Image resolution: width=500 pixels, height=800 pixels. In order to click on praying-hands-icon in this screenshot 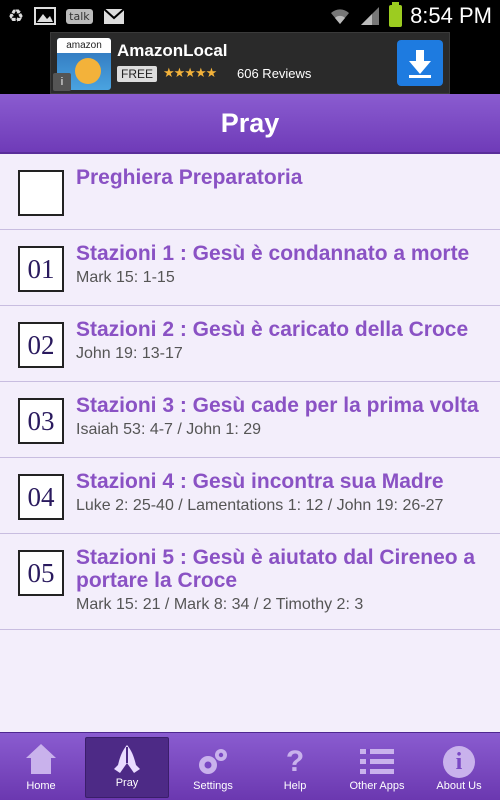, I will do `click(127, 760)`.